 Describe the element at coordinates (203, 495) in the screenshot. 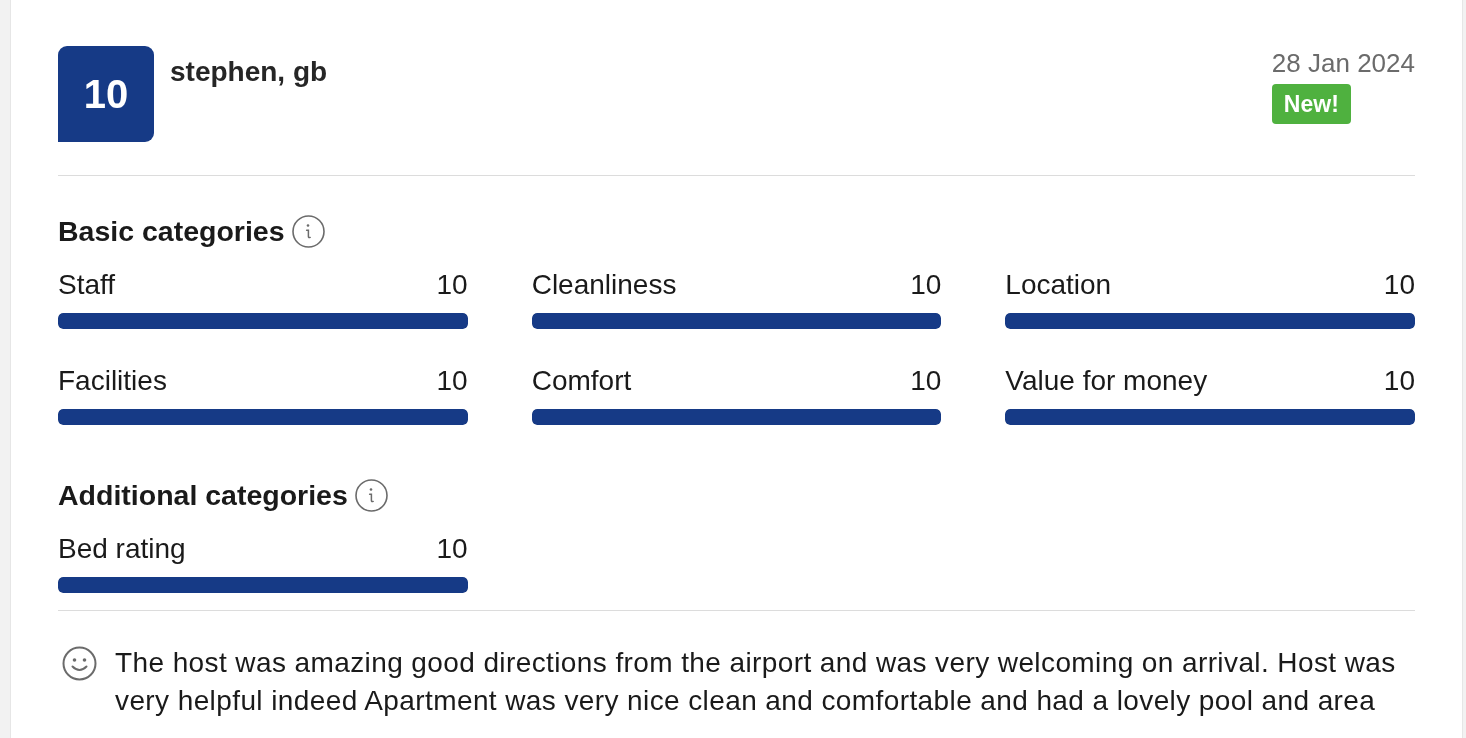

I see `section-title: Additional categories` at that location.